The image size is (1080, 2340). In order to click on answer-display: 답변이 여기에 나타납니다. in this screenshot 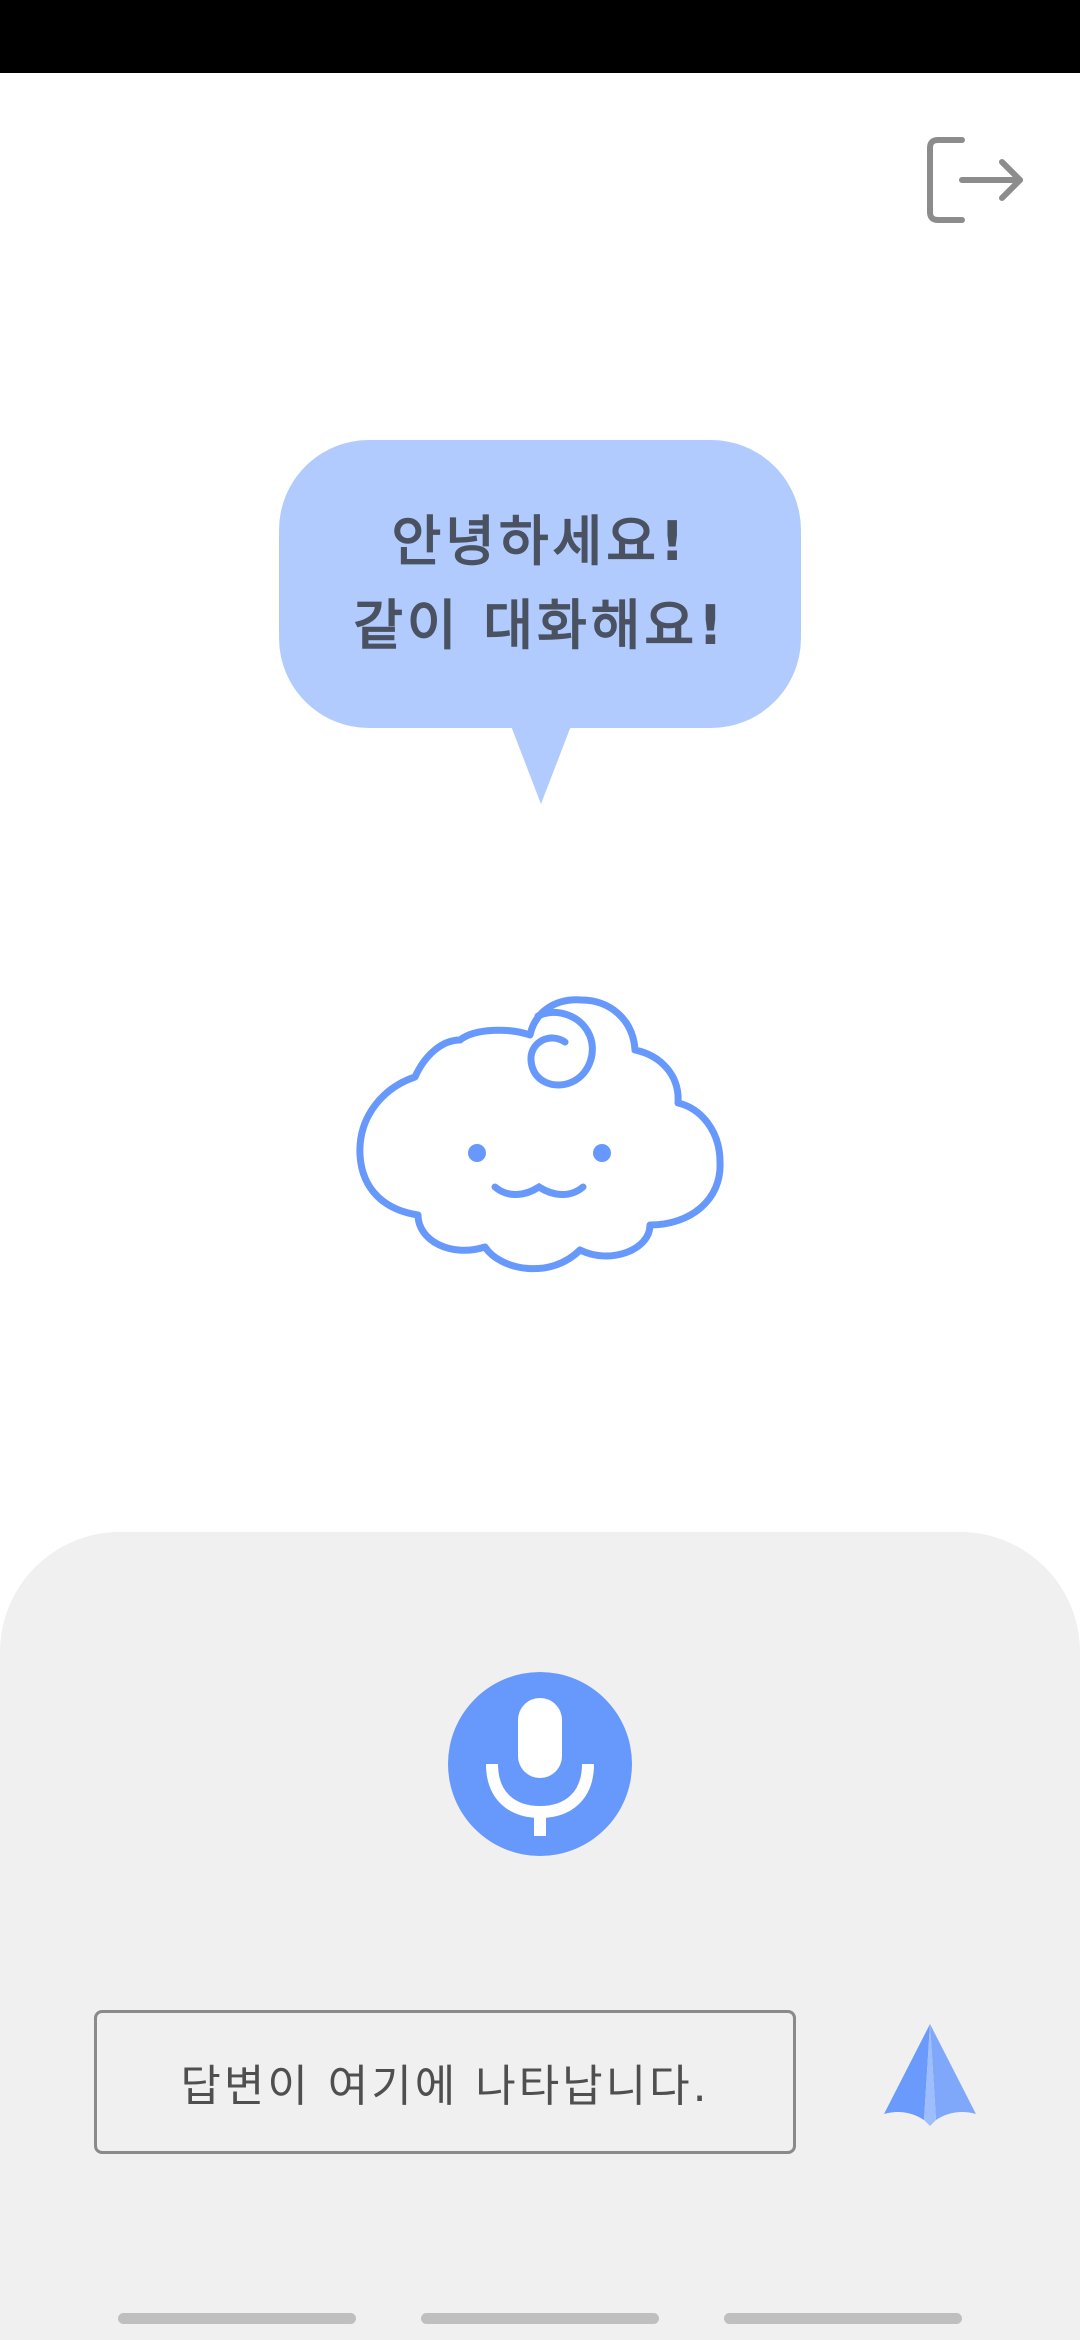, I will do `click(445, 2082)`.